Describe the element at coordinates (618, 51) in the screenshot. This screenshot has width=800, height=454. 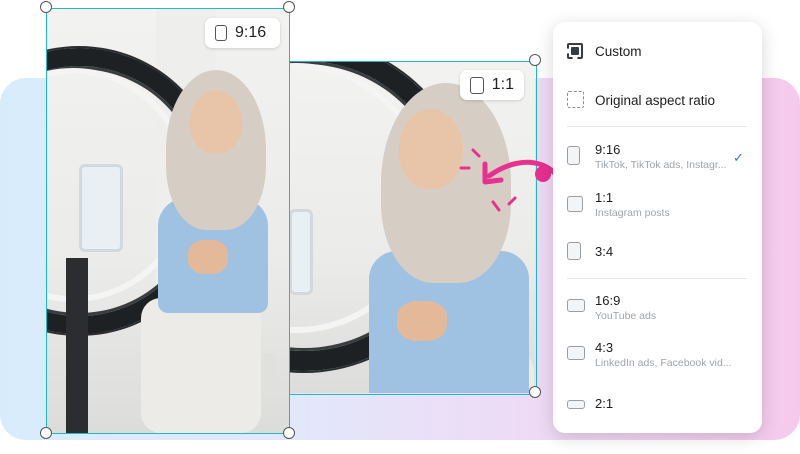
I see `menu-item-label: Custom` at that location.